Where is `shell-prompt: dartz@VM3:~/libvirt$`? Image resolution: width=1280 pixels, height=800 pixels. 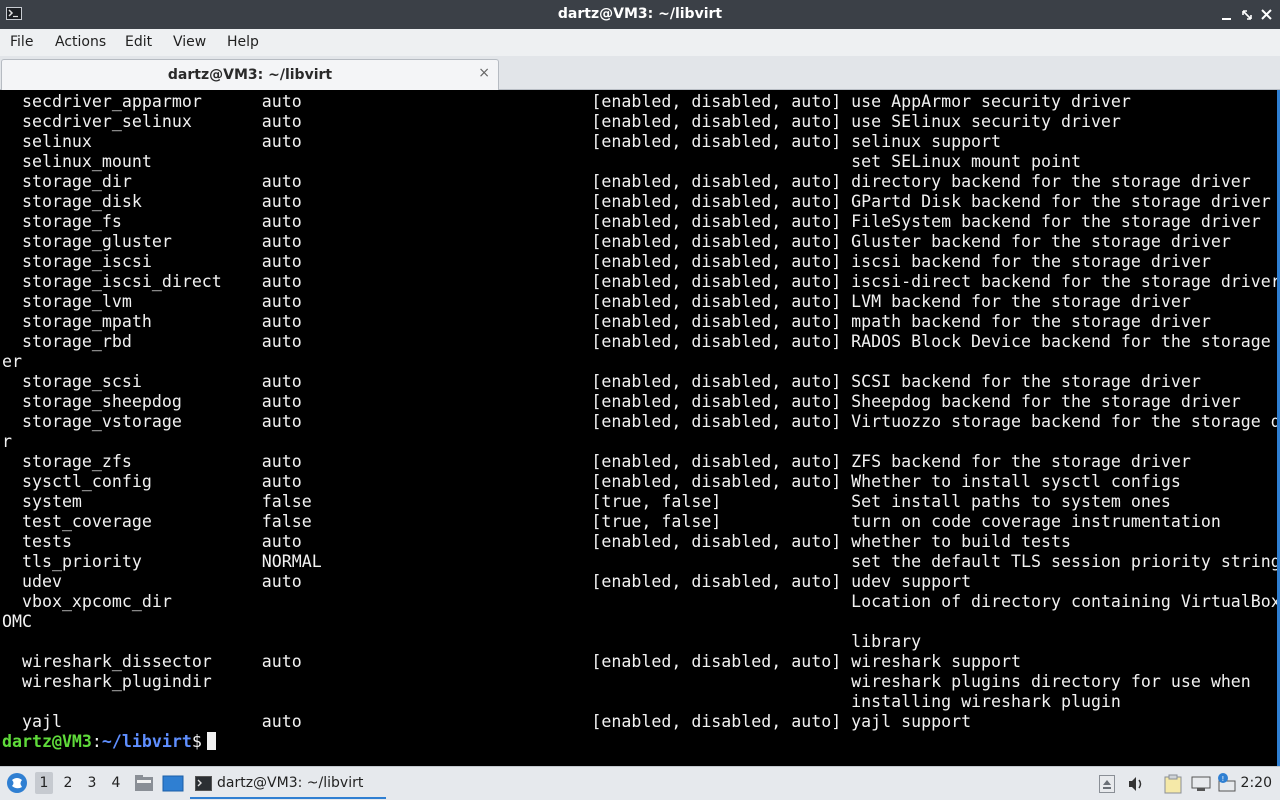 shell-prompt: dartz@VM3:~/libvirt$ is located at coordinates (109, 742).